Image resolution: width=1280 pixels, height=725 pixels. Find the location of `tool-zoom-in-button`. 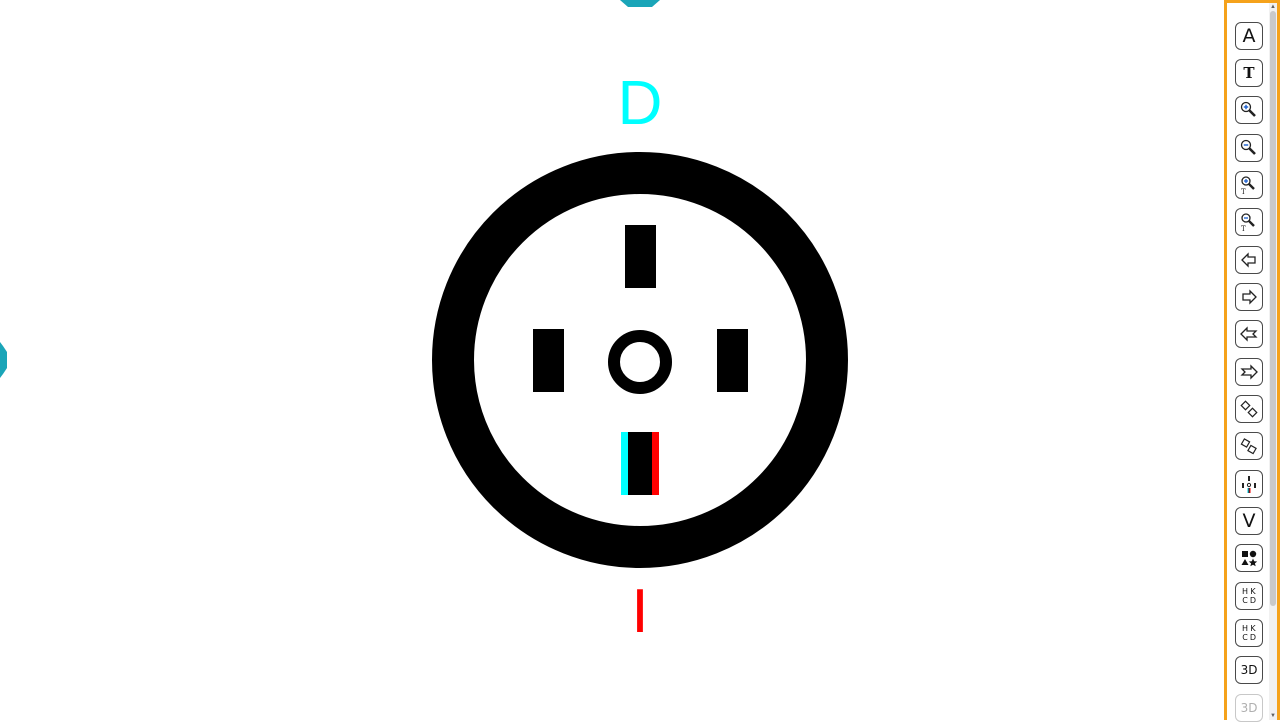

tool-zoom-in-button is located at coordinates (1249, 110).